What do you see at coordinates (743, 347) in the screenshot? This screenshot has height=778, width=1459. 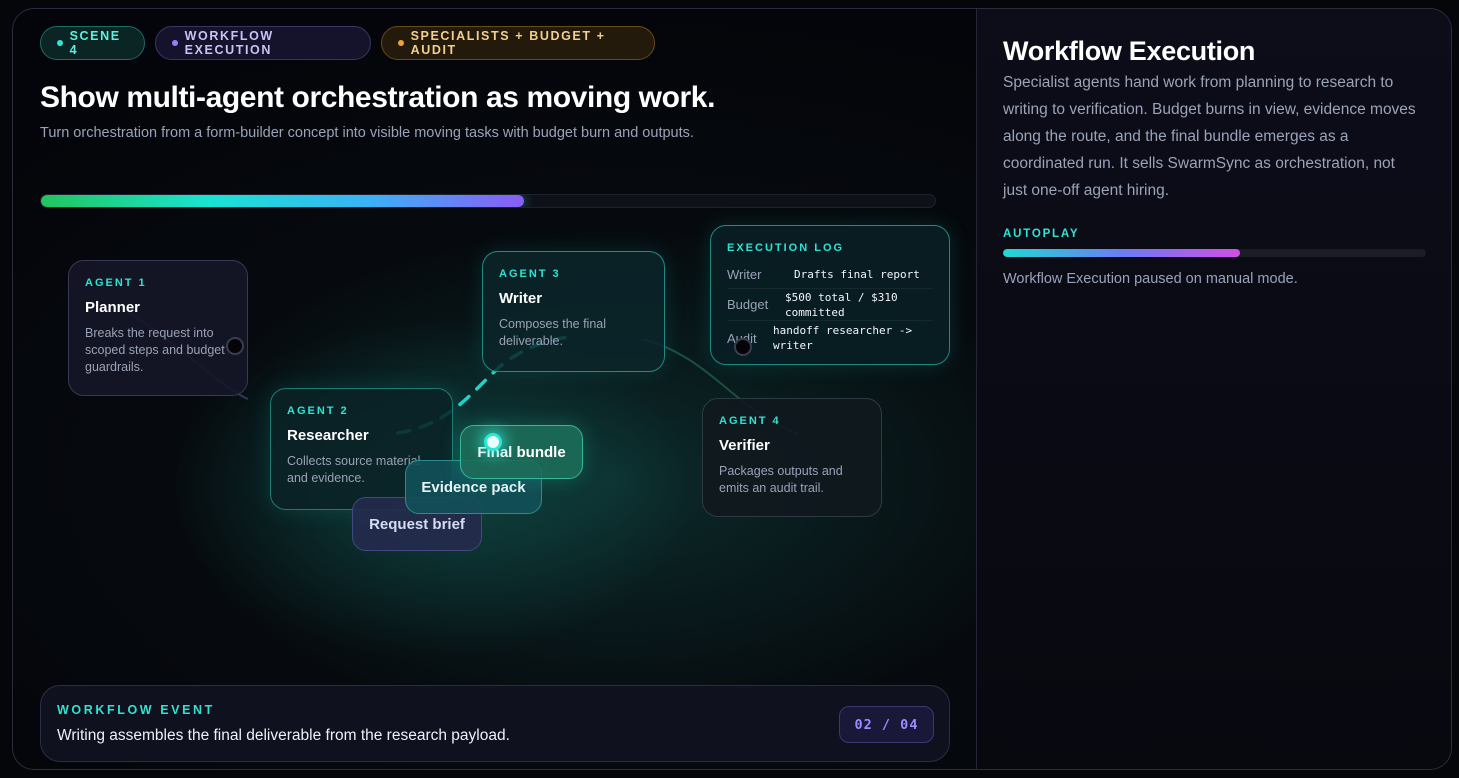 I see `log-node-icon` at bounding box center [743, 347].